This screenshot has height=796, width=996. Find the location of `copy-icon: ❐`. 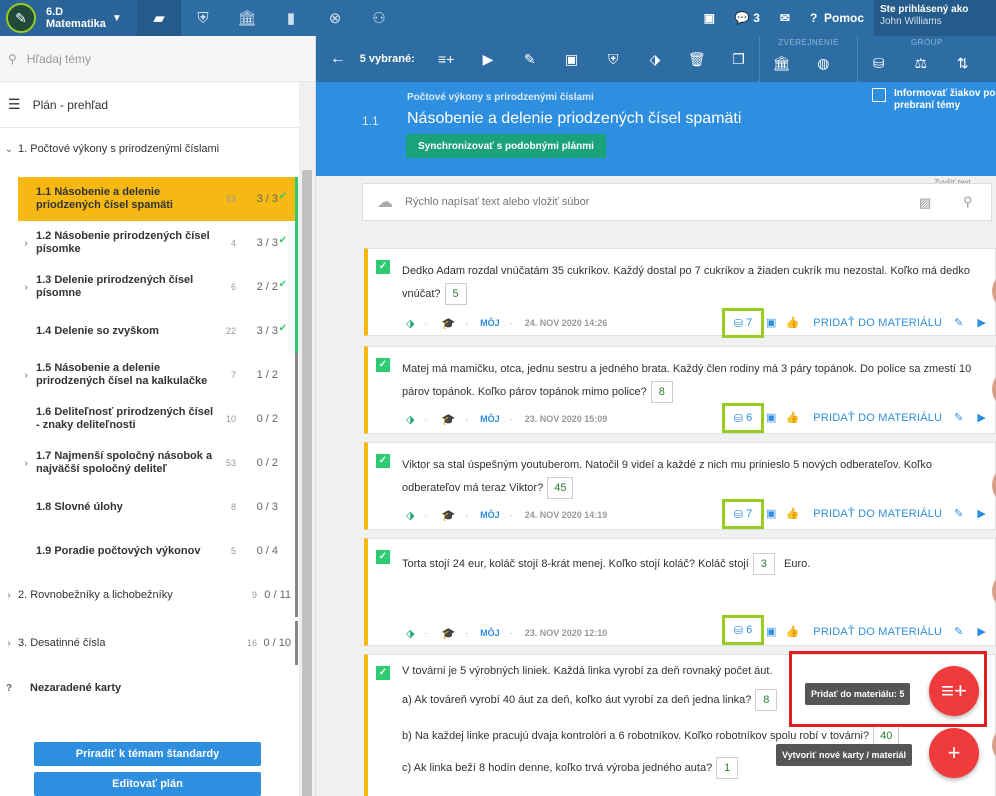

copy-icon: ❐ is located at coordinates (739, 59).